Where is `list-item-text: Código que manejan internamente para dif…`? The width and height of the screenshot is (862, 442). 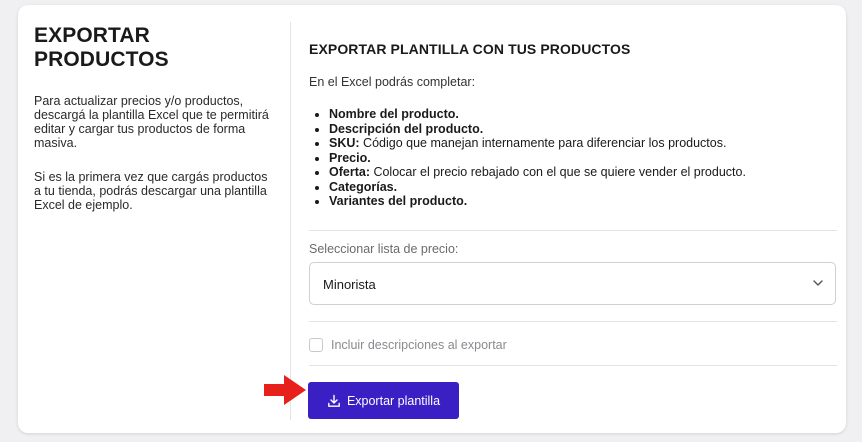
list-item-text: Código que manejan internamente para dif… is located at coordinates (543, 143).